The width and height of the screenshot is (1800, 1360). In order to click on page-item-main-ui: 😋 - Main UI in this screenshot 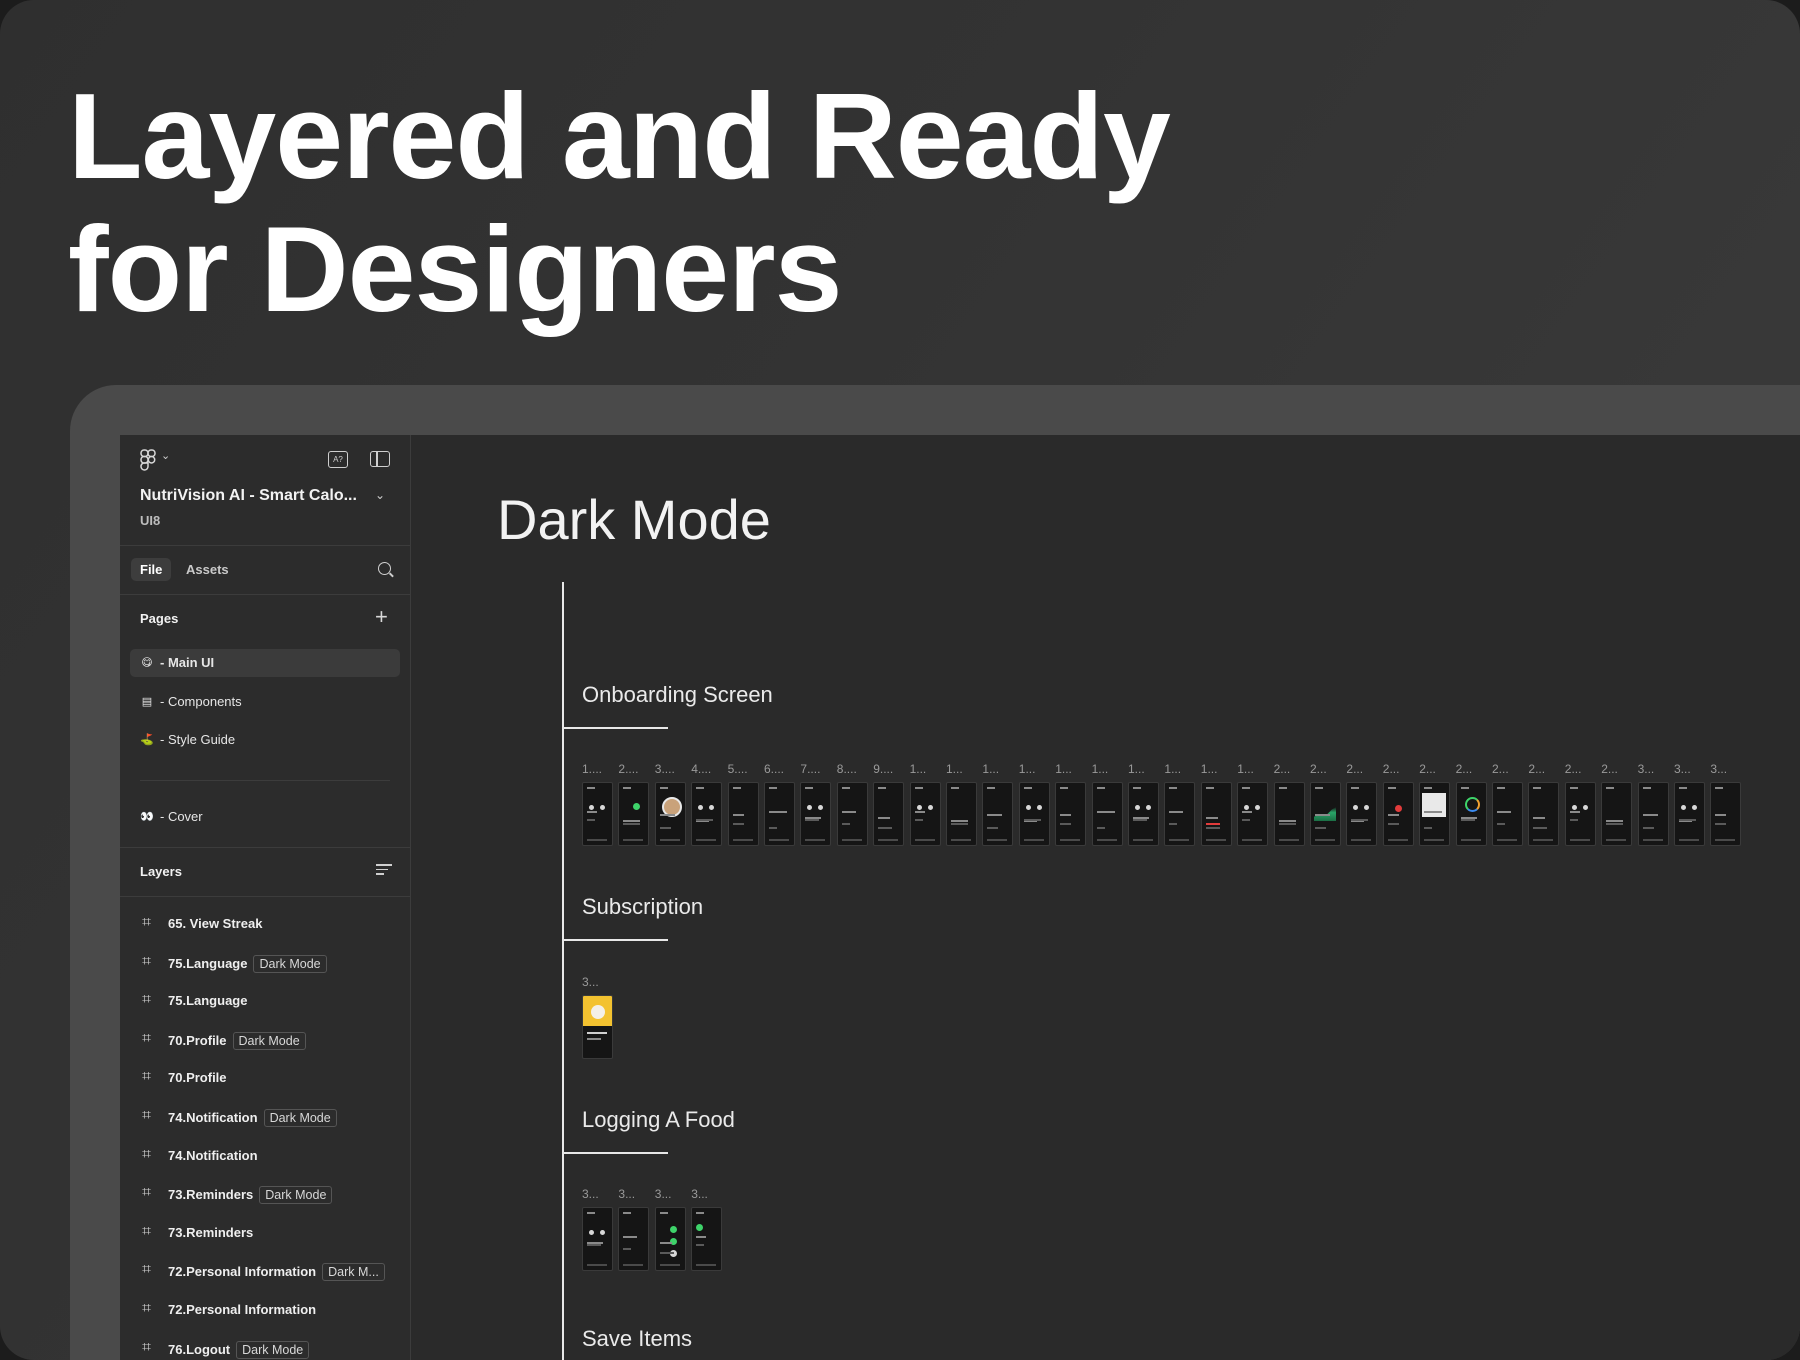, I will do `click(265, 663)`.